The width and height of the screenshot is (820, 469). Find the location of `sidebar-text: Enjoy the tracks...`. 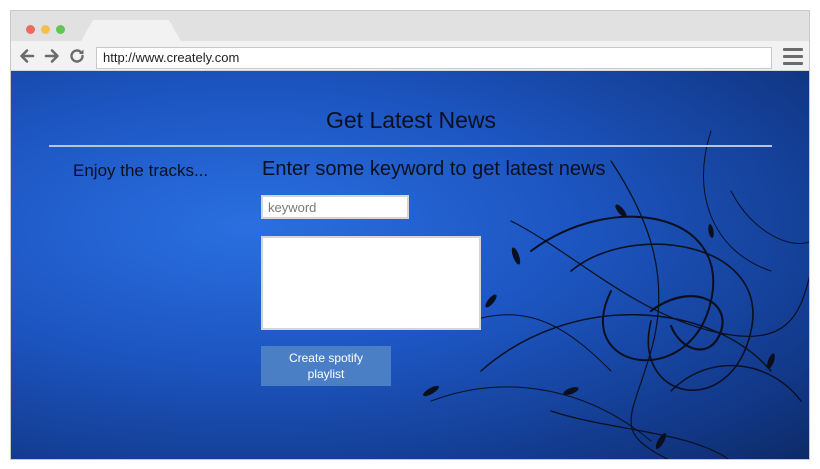

sidebar-text: Enjoy the tracks... is located at coordinates (141, 170).